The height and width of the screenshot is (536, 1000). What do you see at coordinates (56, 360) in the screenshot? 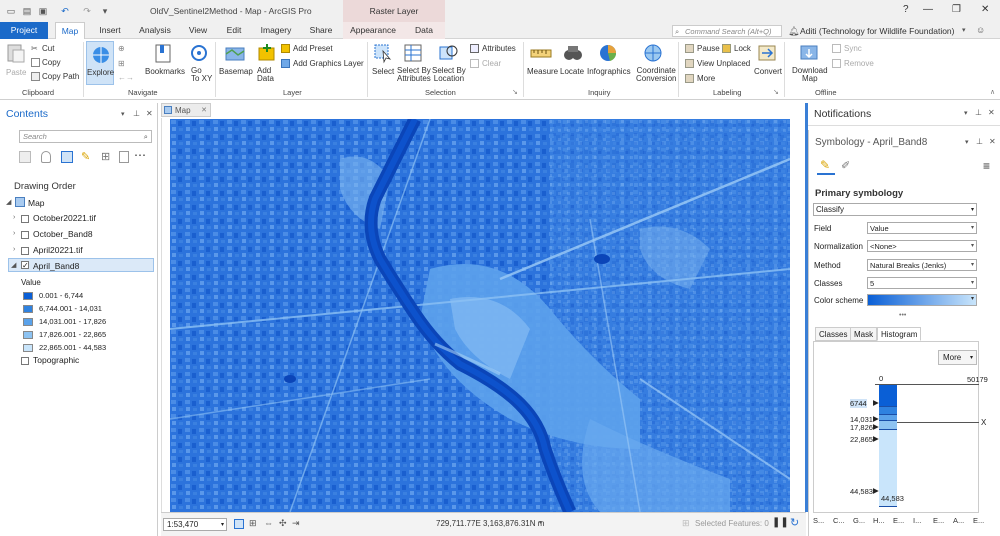
I see `layer-item-topographic: Topographic` at bounding box center [56, 360].